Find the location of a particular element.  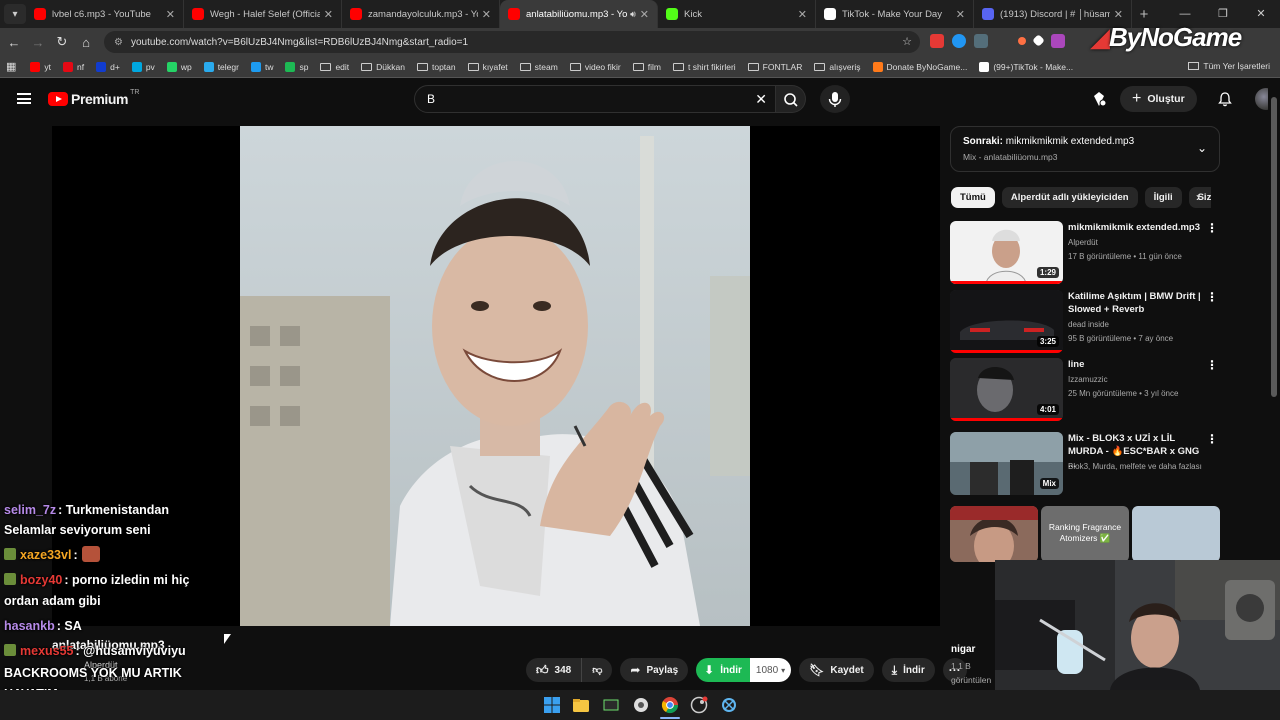

close-window-button: ✕ is located at coordinates (1261, 14).